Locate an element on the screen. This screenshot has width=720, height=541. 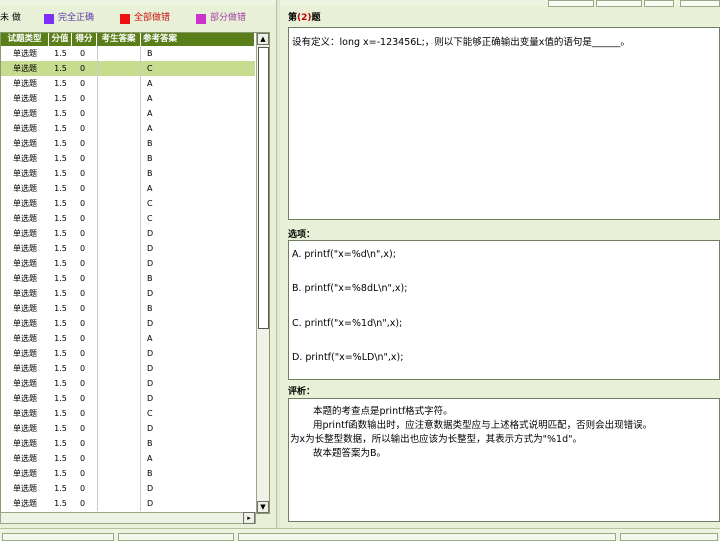
status-legend: 未 做 完全正确 全部做错 部分做错 is located at coordinates (140, 19).